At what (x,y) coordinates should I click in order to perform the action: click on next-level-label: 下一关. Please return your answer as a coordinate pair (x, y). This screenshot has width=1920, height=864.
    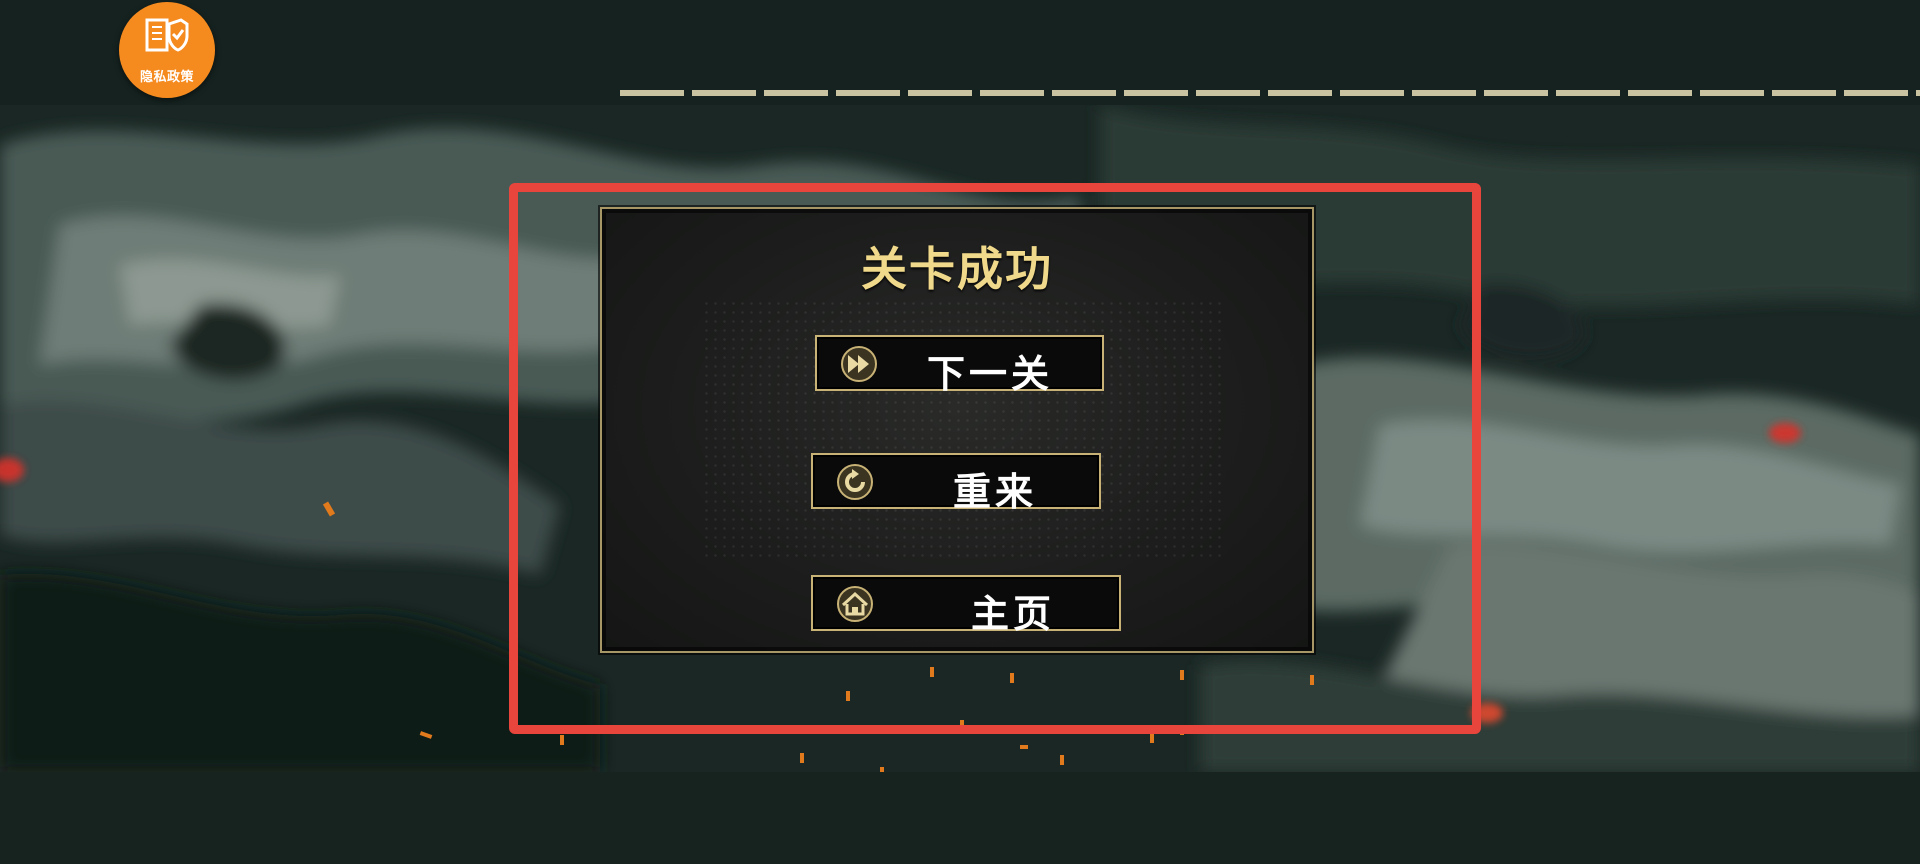
    Looking at the image, I should click on (990, 374).